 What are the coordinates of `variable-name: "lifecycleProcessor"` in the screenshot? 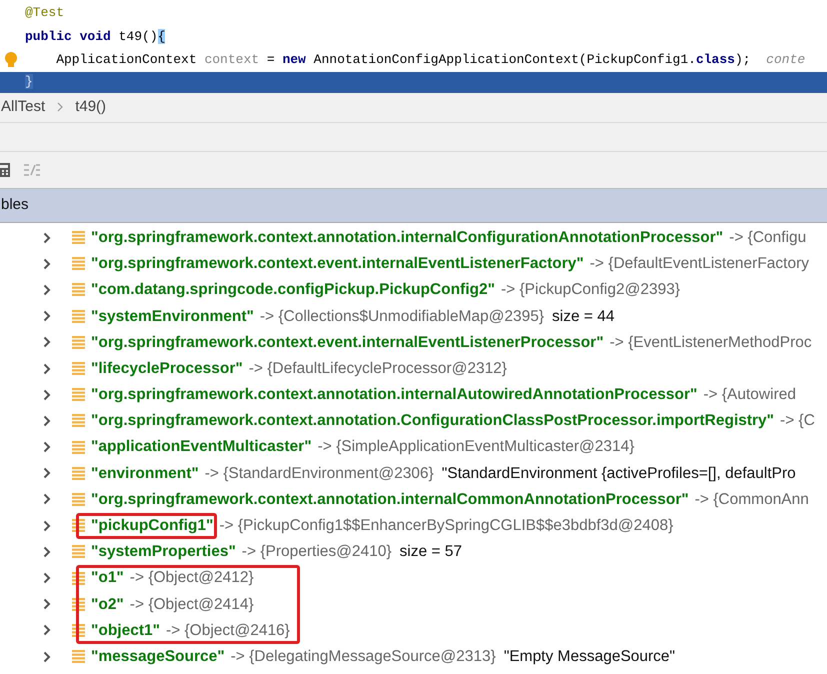 It's located at (167, 368).